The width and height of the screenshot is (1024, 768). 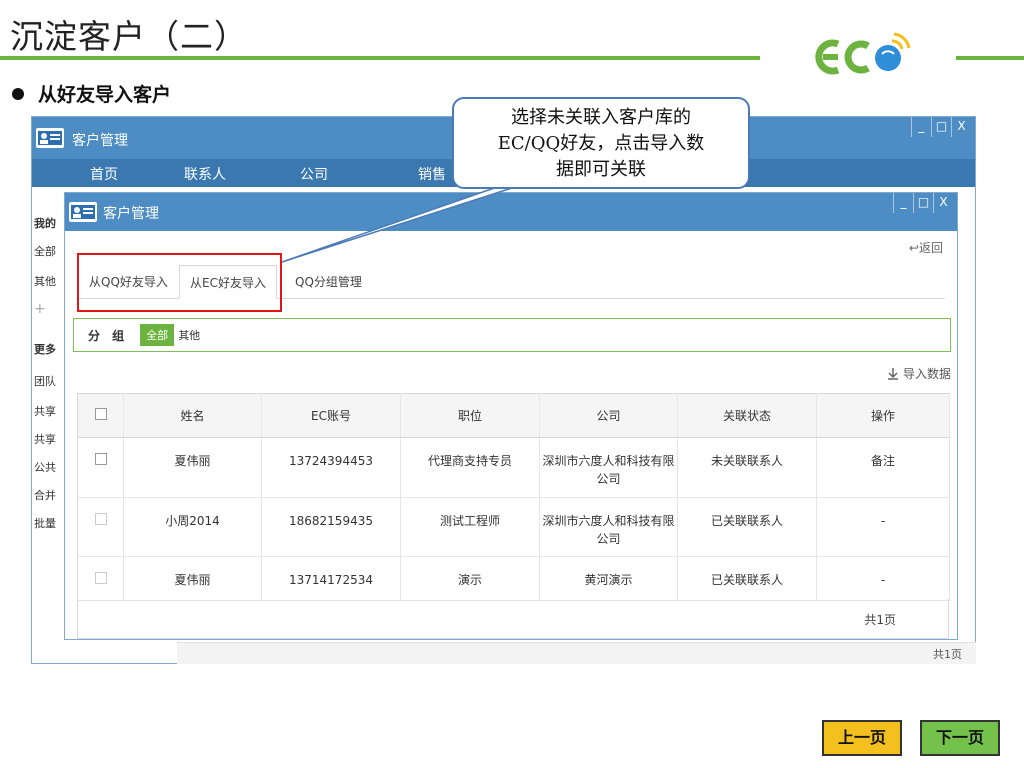 What do you see at coordinates (960, 738) in the screenshot?
I see `next-page-button: 下一页` at bounding box center [960, 738].